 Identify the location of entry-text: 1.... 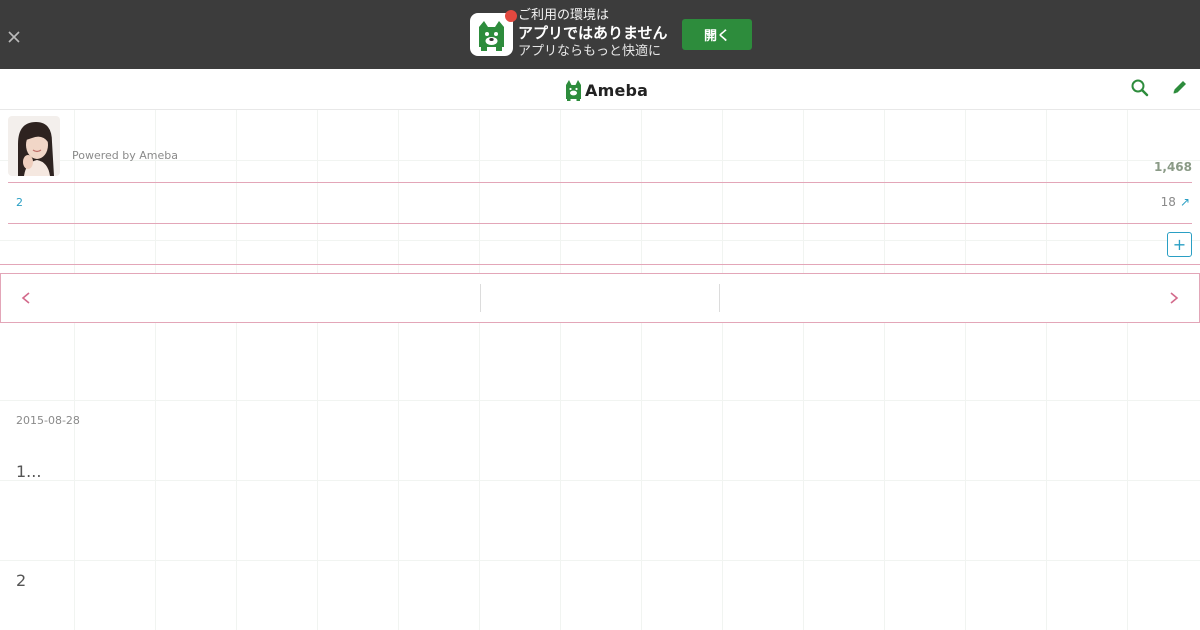
(29, 471).